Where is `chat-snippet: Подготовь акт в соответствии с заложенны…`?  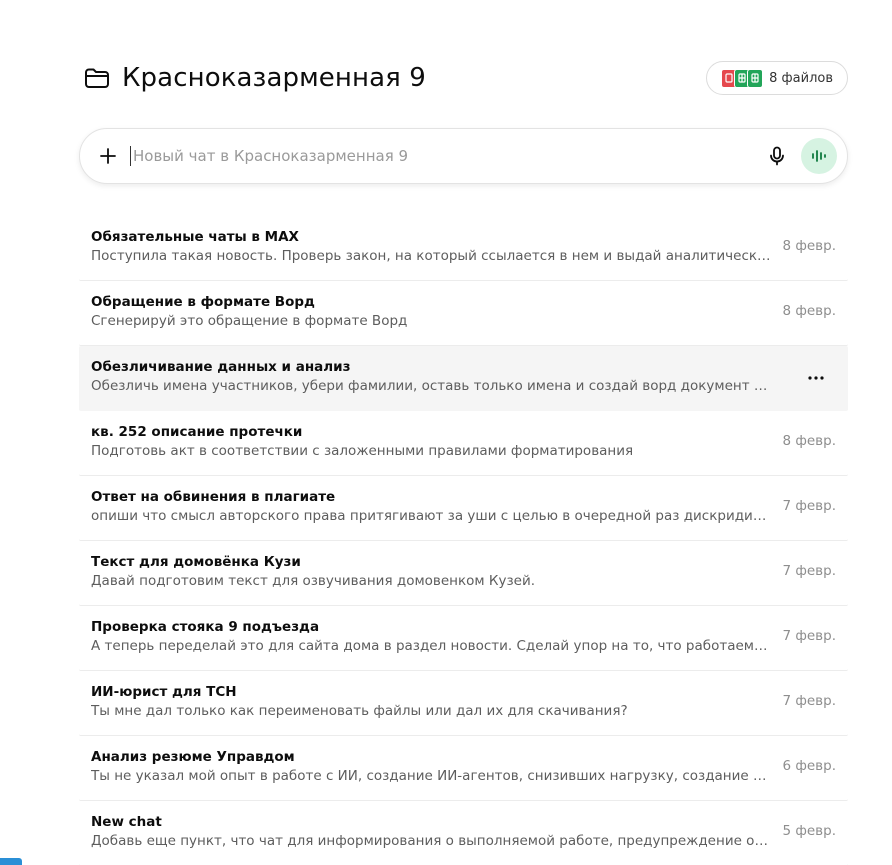
chat-snippet: Подготовь акт в соответствии с заложенны… is located at coordinates (362, 451).